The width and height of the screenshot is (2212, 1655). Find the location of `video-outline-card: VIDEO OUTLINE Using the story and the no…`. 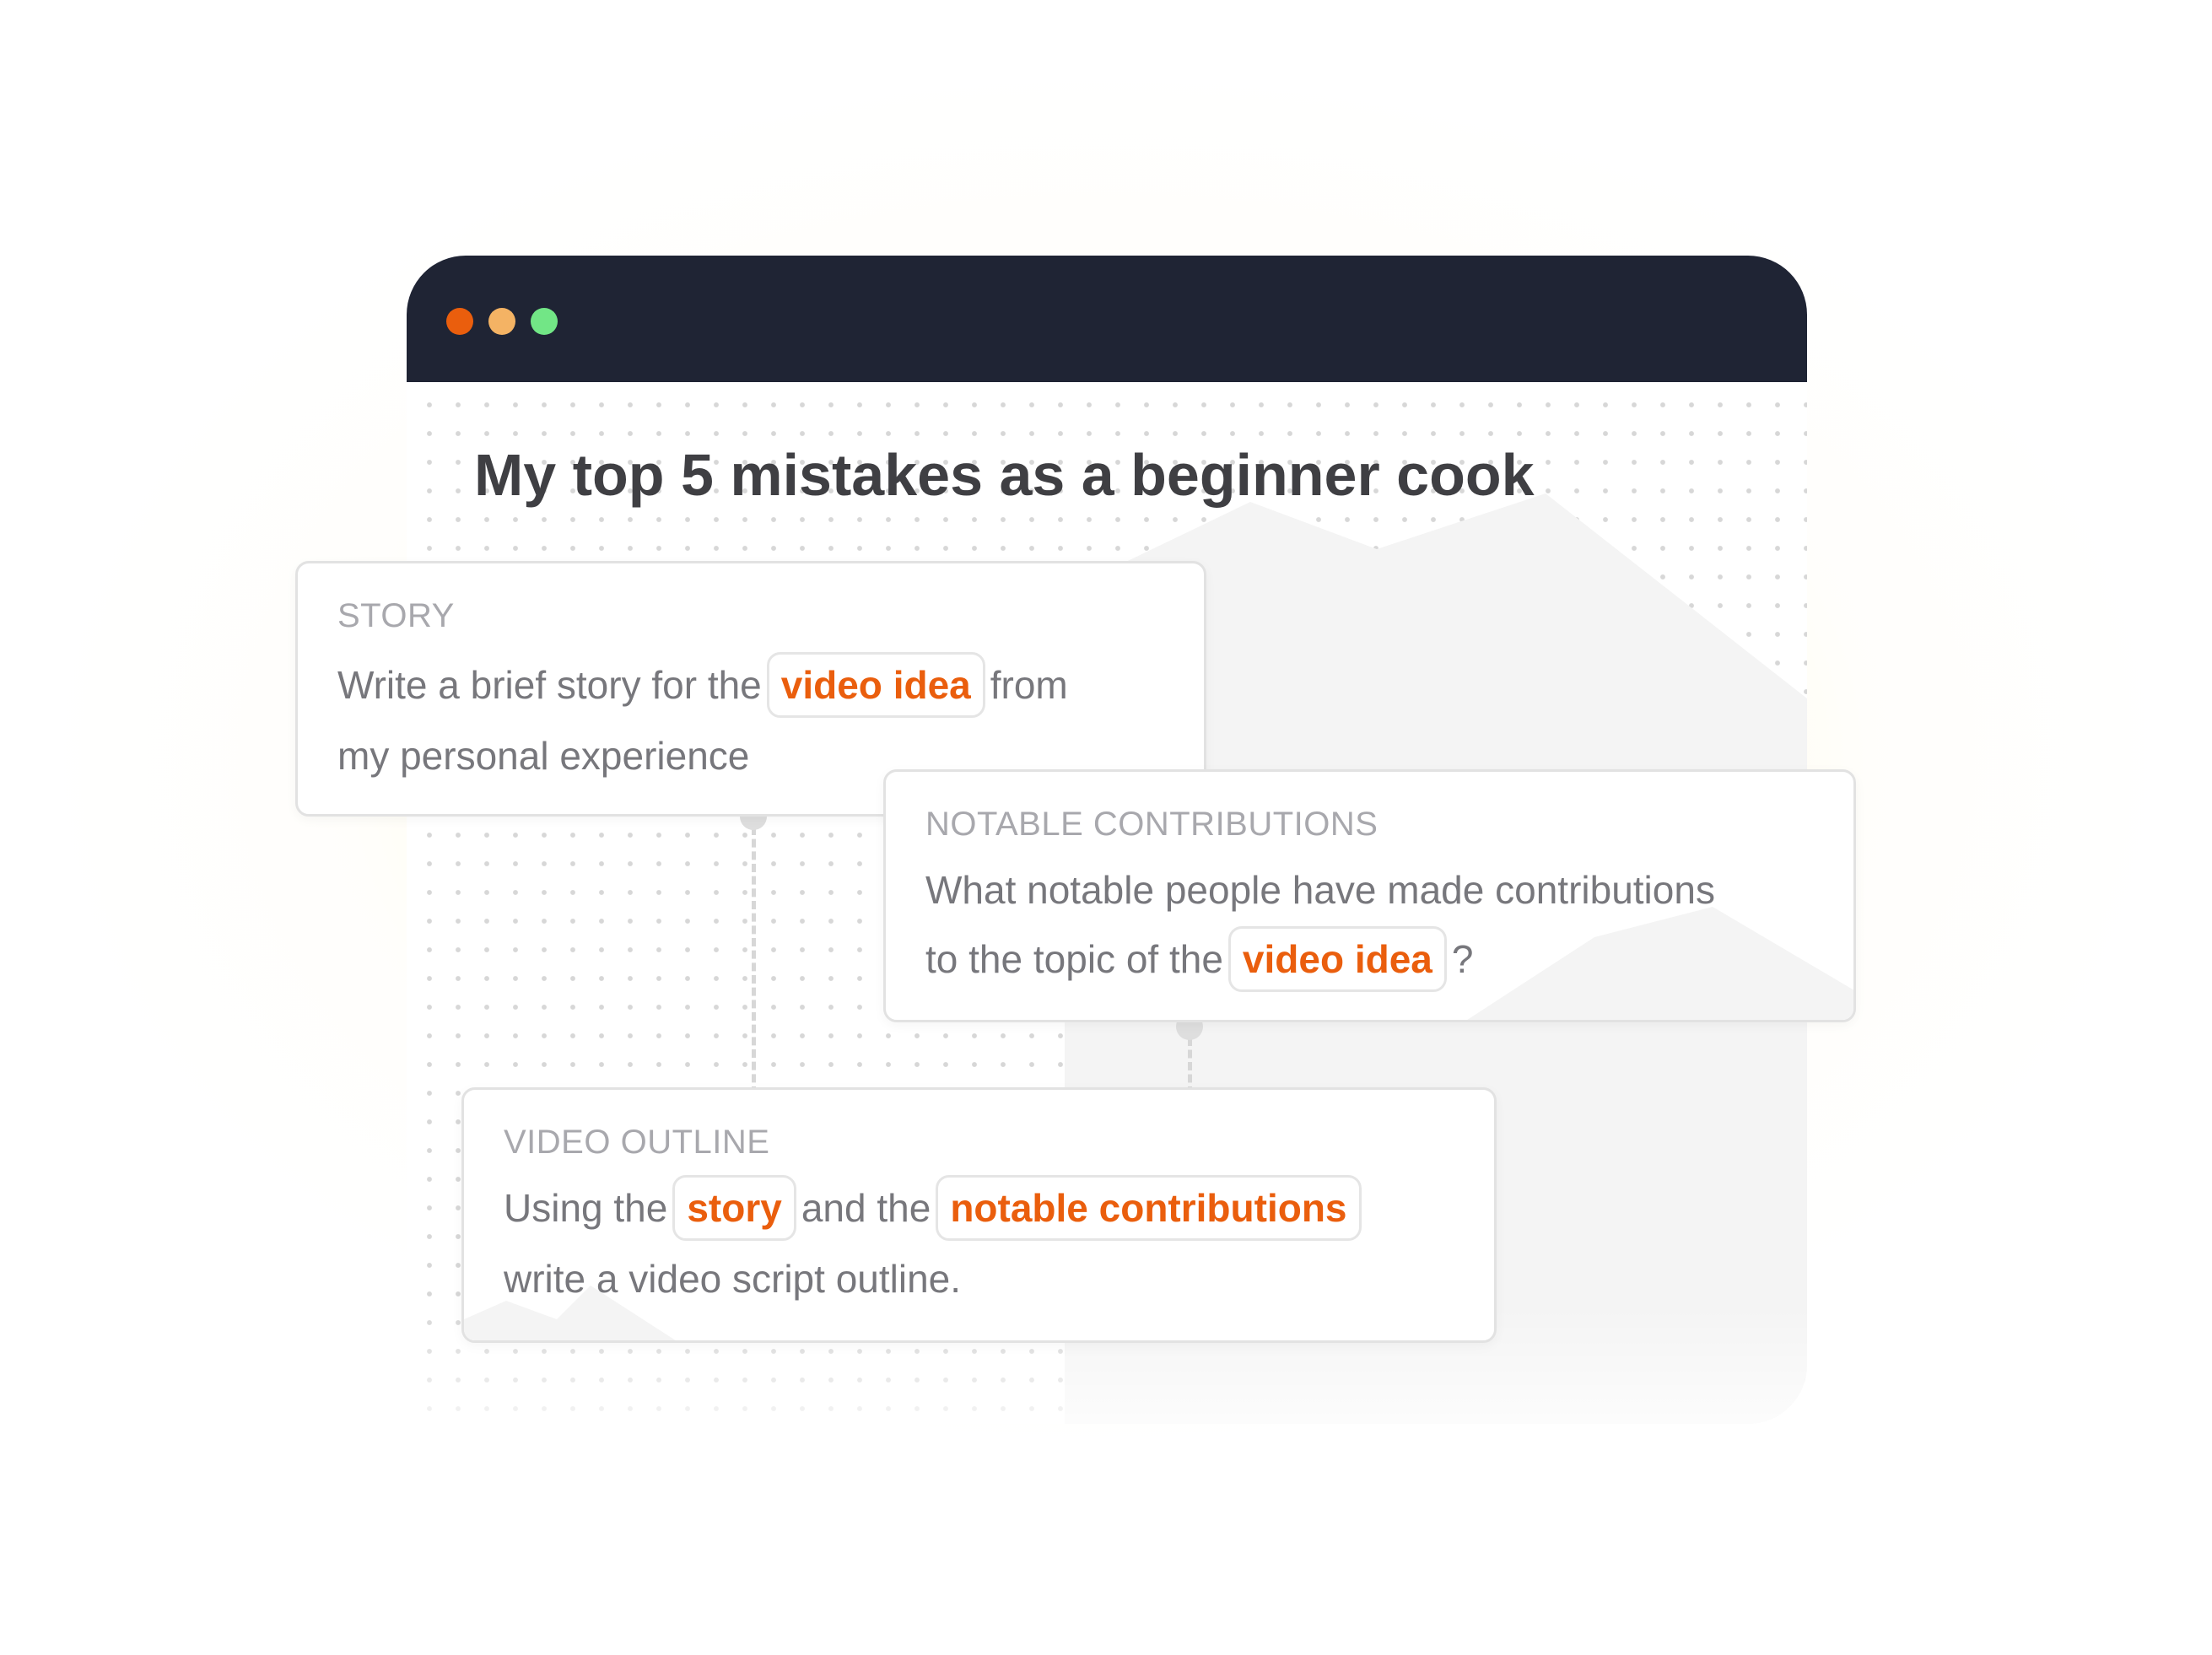

video-outline-card: VIDEO OUTLINE Using the story and the no… is located at coordinates (979, 1215).